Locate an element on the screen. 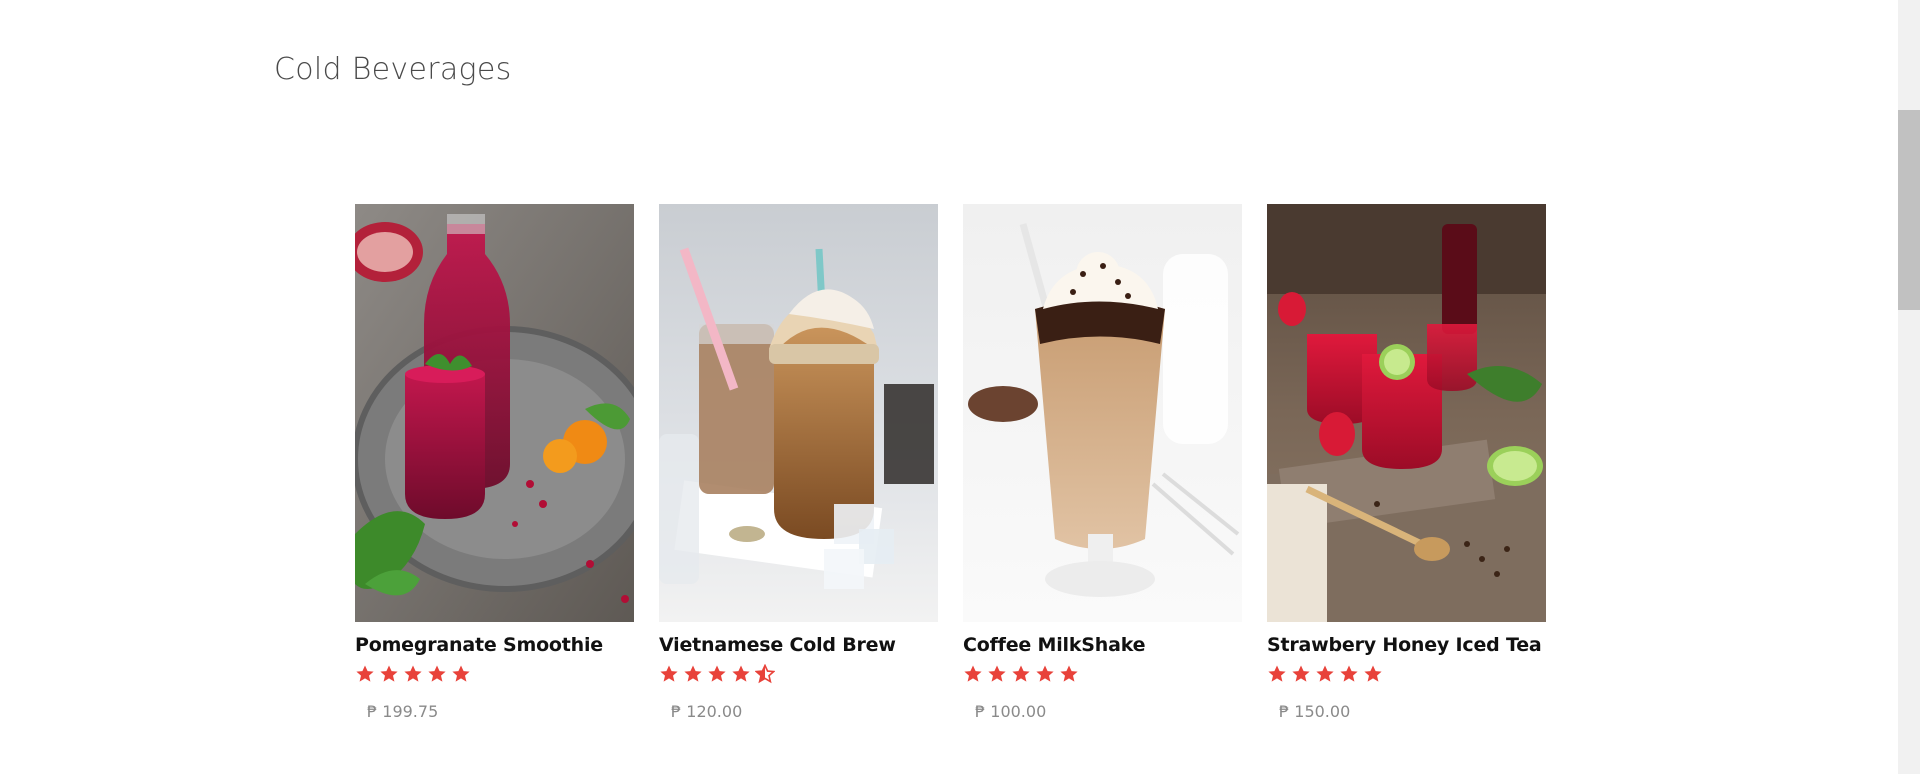 The width and height of the screenshot is (1920, 774). product-name: Vietnamese Cold Brew is located at coordinates (798, 645).